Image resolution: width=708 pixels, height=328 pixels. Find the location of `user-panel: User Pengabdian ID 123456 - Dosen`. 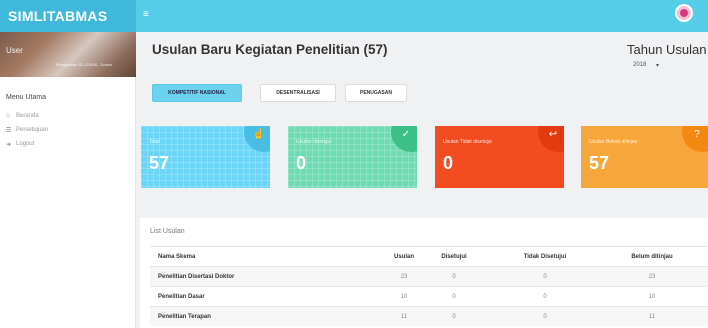

user-panel: User Pengabdian ID 123456 - Dosen is located at coordinates (68, 54).